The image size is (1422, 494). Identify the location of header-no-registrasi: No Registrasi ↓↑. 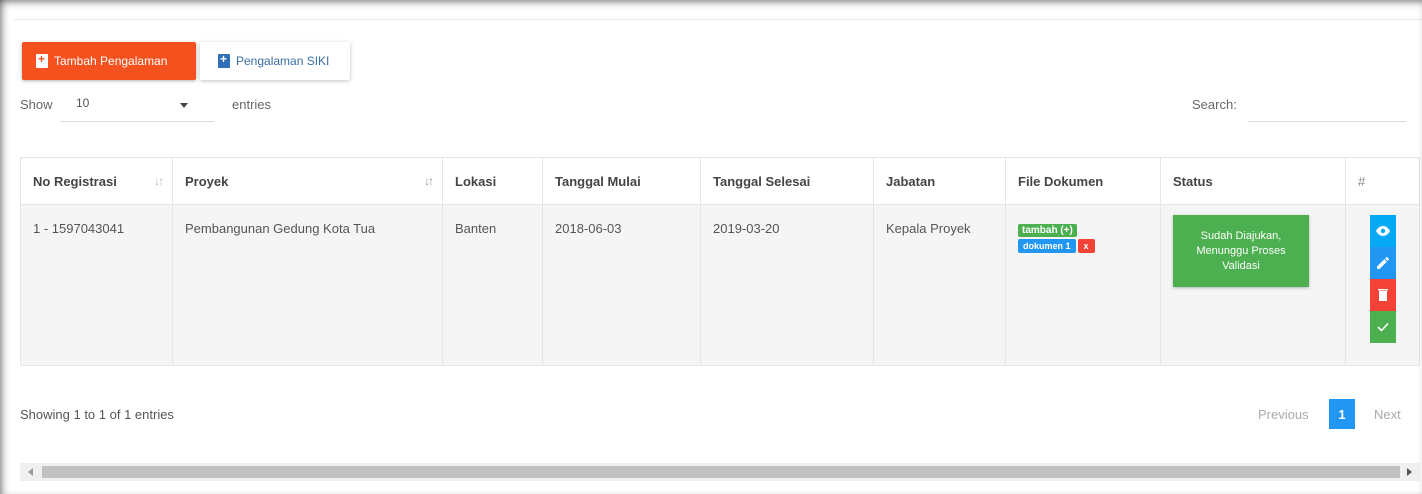
(96, 181).